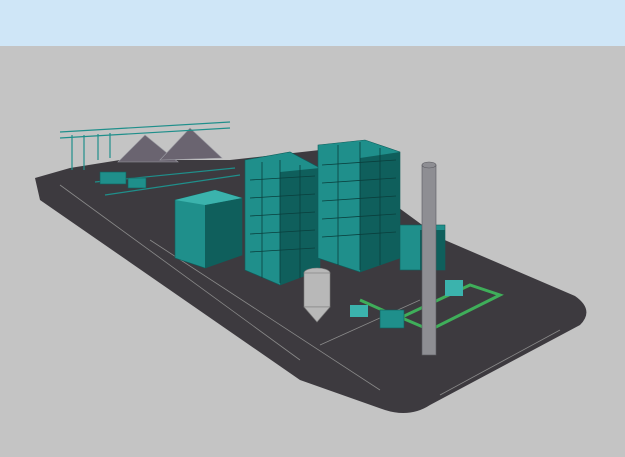 This screenshot has width=625, height=457. I want to click on turbine-hall-icon, so click(208, 229).